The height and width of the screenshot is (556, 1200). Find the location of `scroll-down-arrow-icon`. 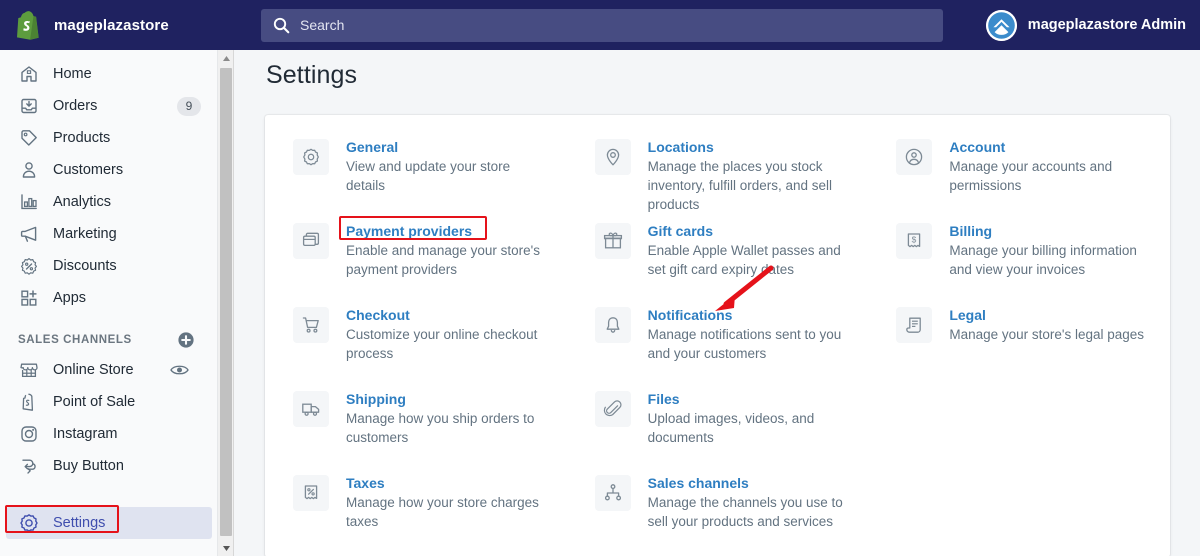

scroll-down-arrow-icon is located at coordinates (226, 548).